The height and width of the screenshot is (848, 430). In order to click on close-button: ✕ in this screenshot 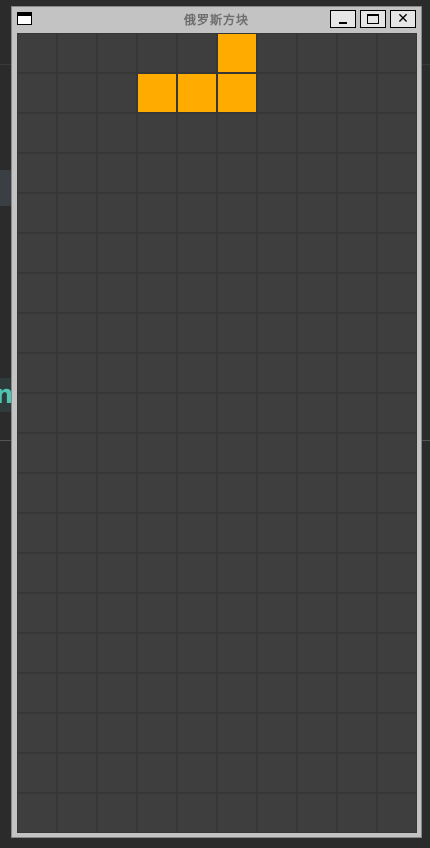, I will do `click(403, 19)`.